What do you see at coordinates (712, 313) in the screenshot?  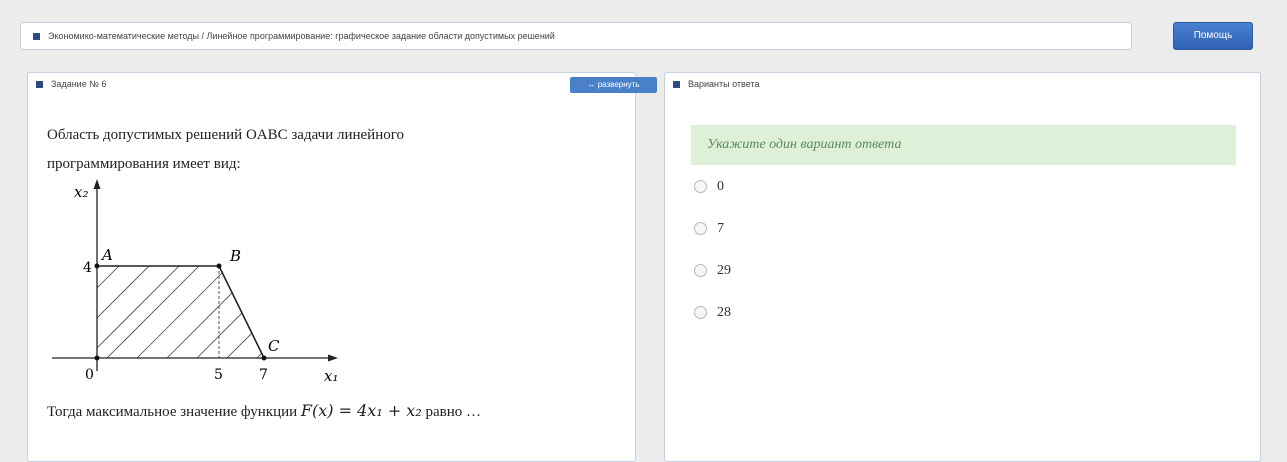 I see `answer-option: 28` at bounding box center [712, 313].